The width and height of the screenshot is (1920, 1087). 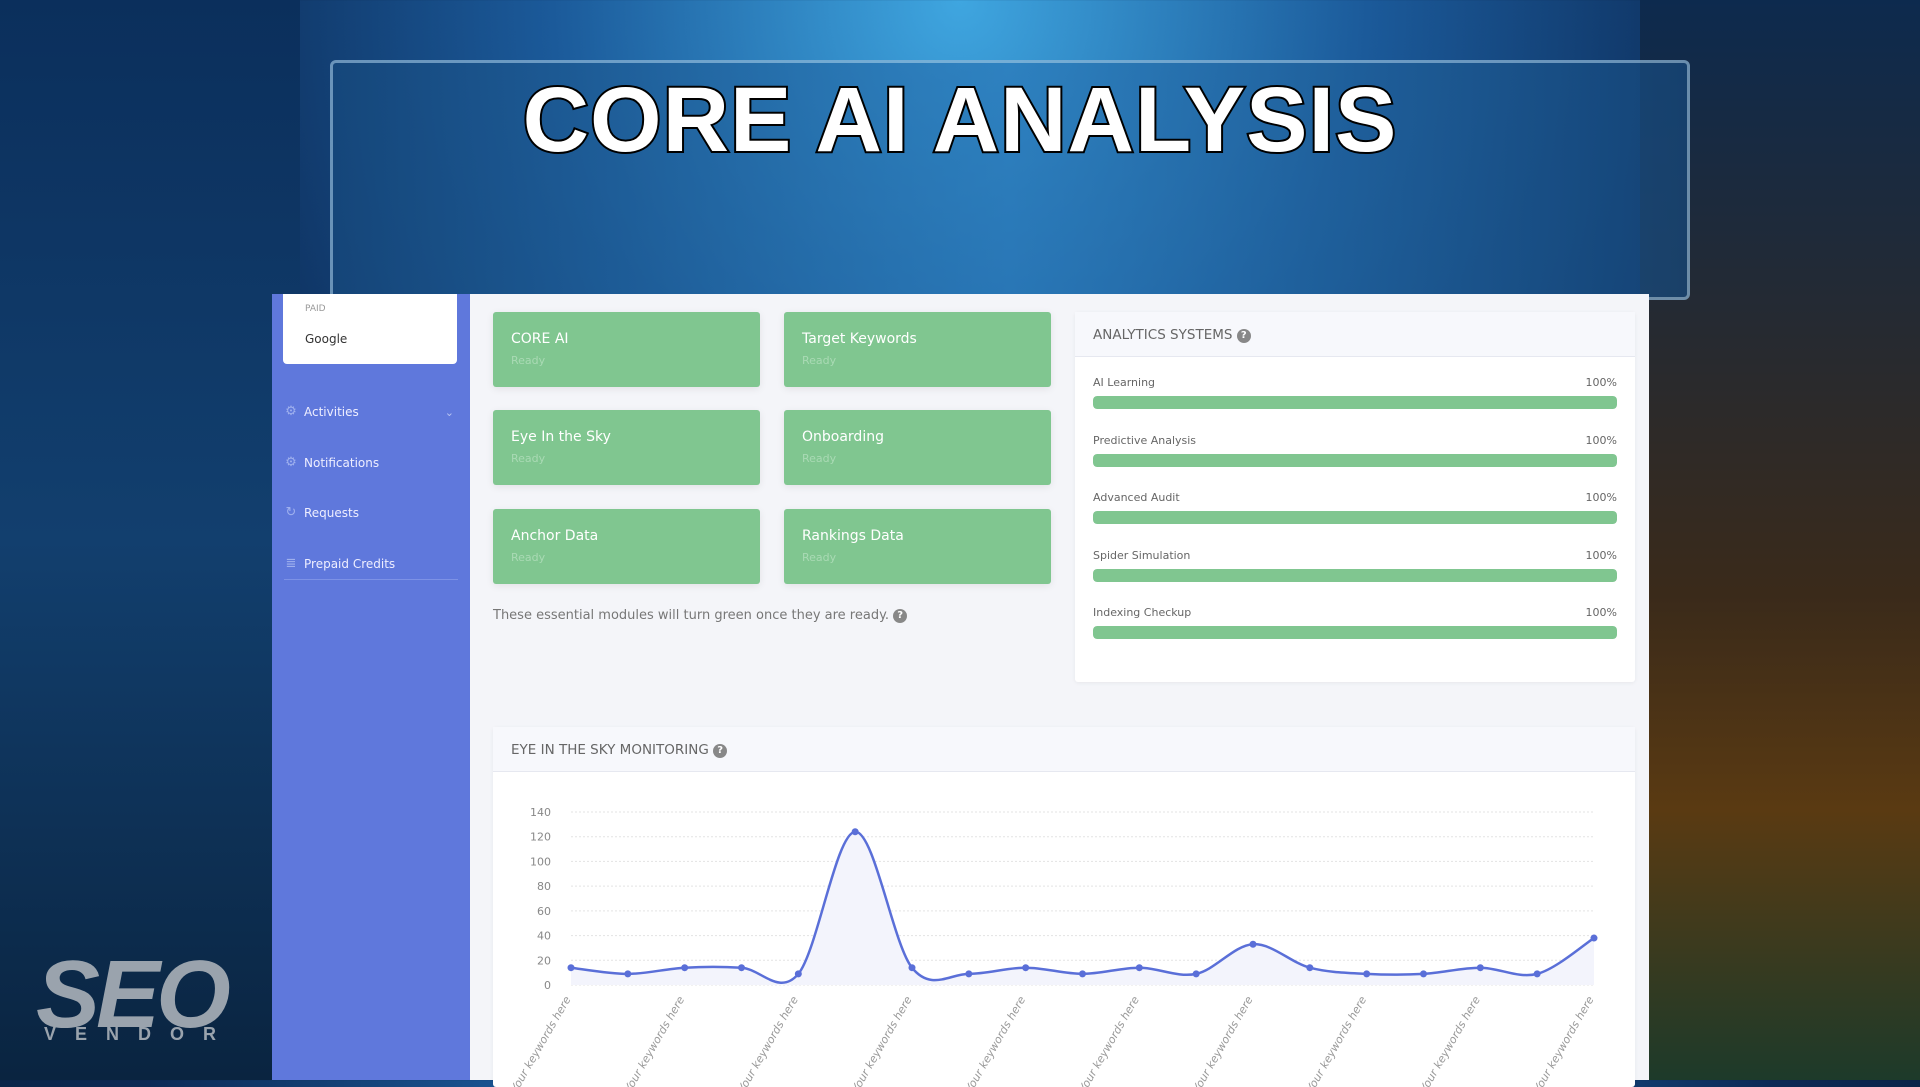 What do you see at coordinates (1145, 440) in the screenshot?
I see `progress-label: Predictive Analysis` at bounding box center [1145, 440].